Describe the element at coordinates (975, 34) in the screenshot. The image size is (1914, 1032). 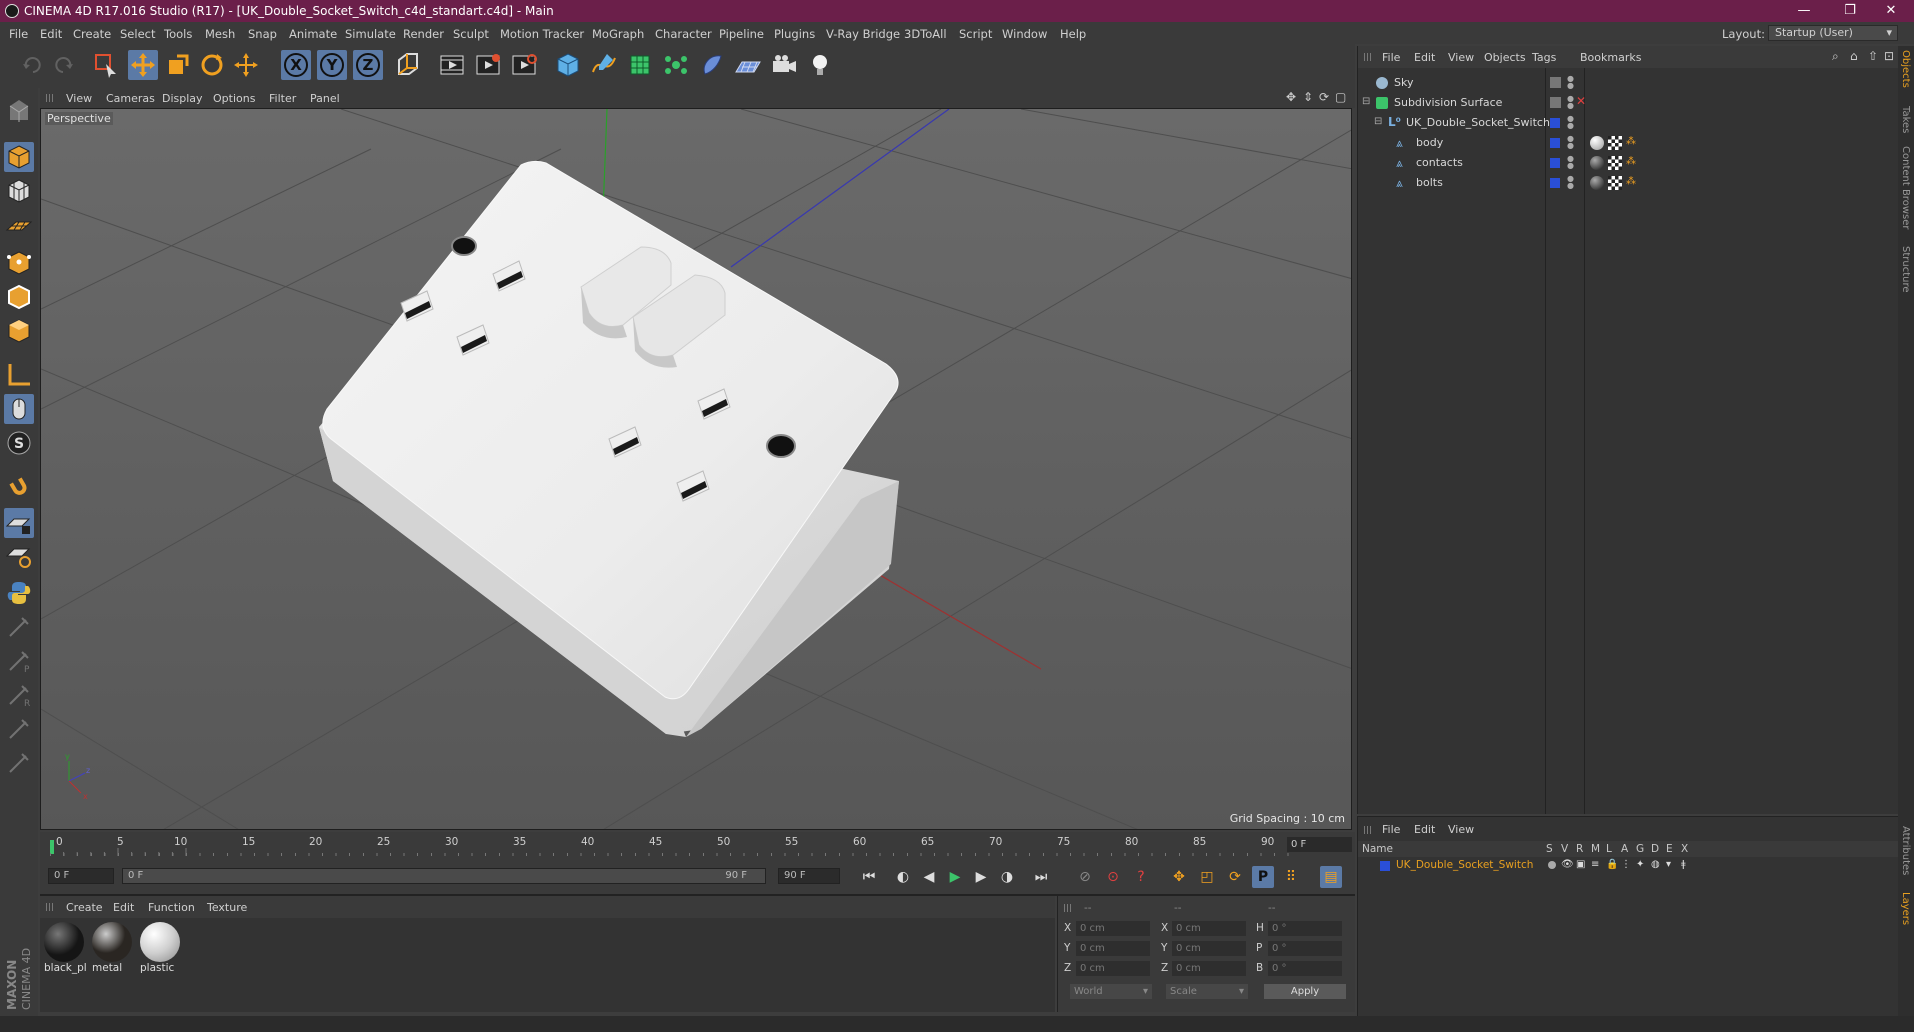
I see `menu-script: Script` at that location.